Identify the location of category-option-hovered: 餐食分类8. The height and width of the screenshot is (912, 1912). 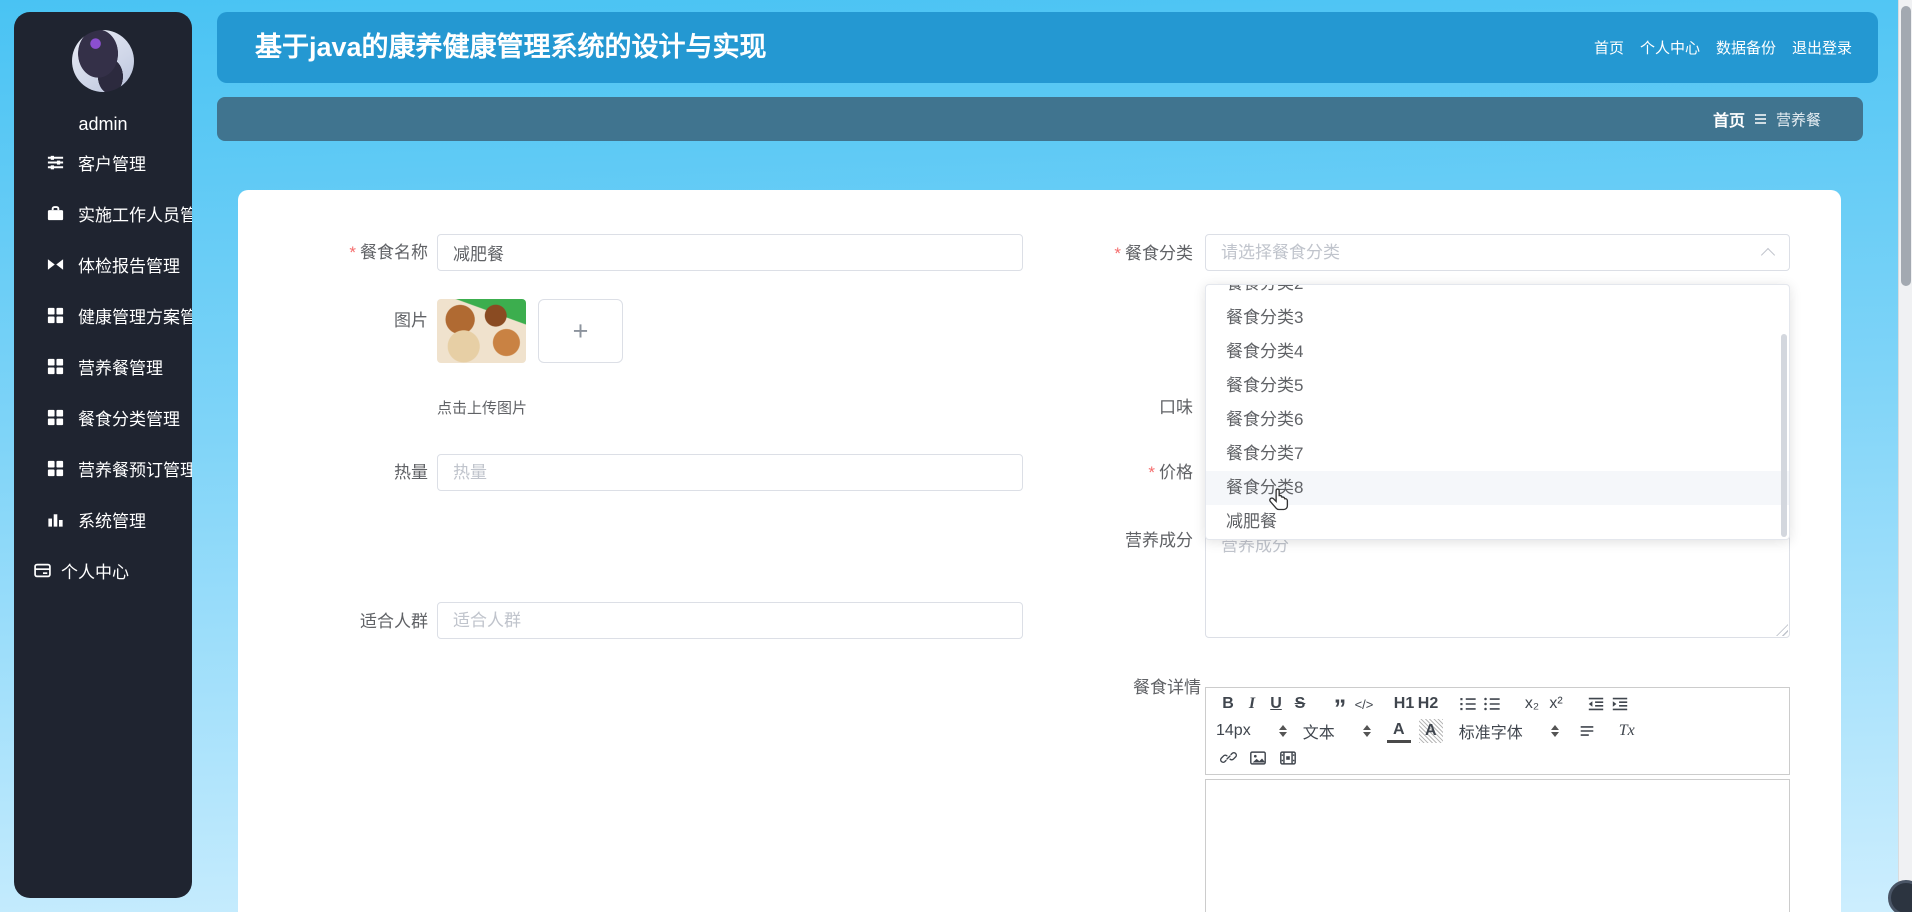
(1497, 488).